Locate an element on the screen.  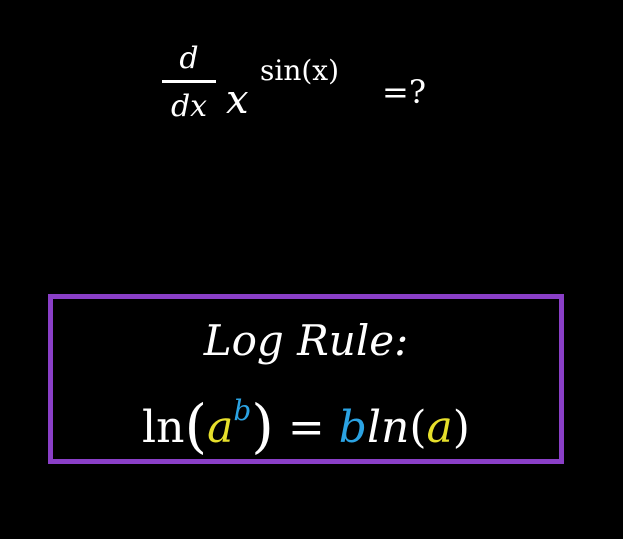
b-coefficient: b is located at coordinates (352, 427).